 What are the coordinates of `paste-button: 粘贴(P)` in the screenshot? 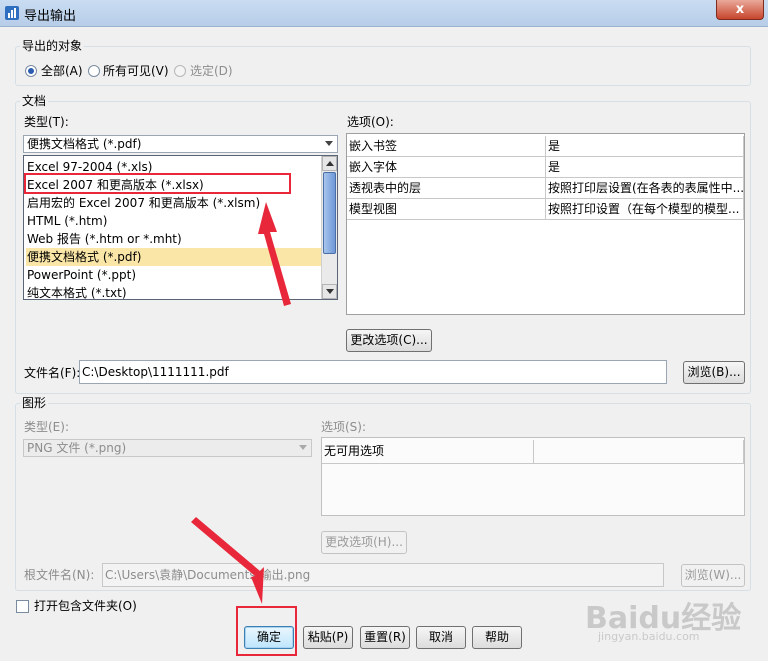 It's located at (328, 637).